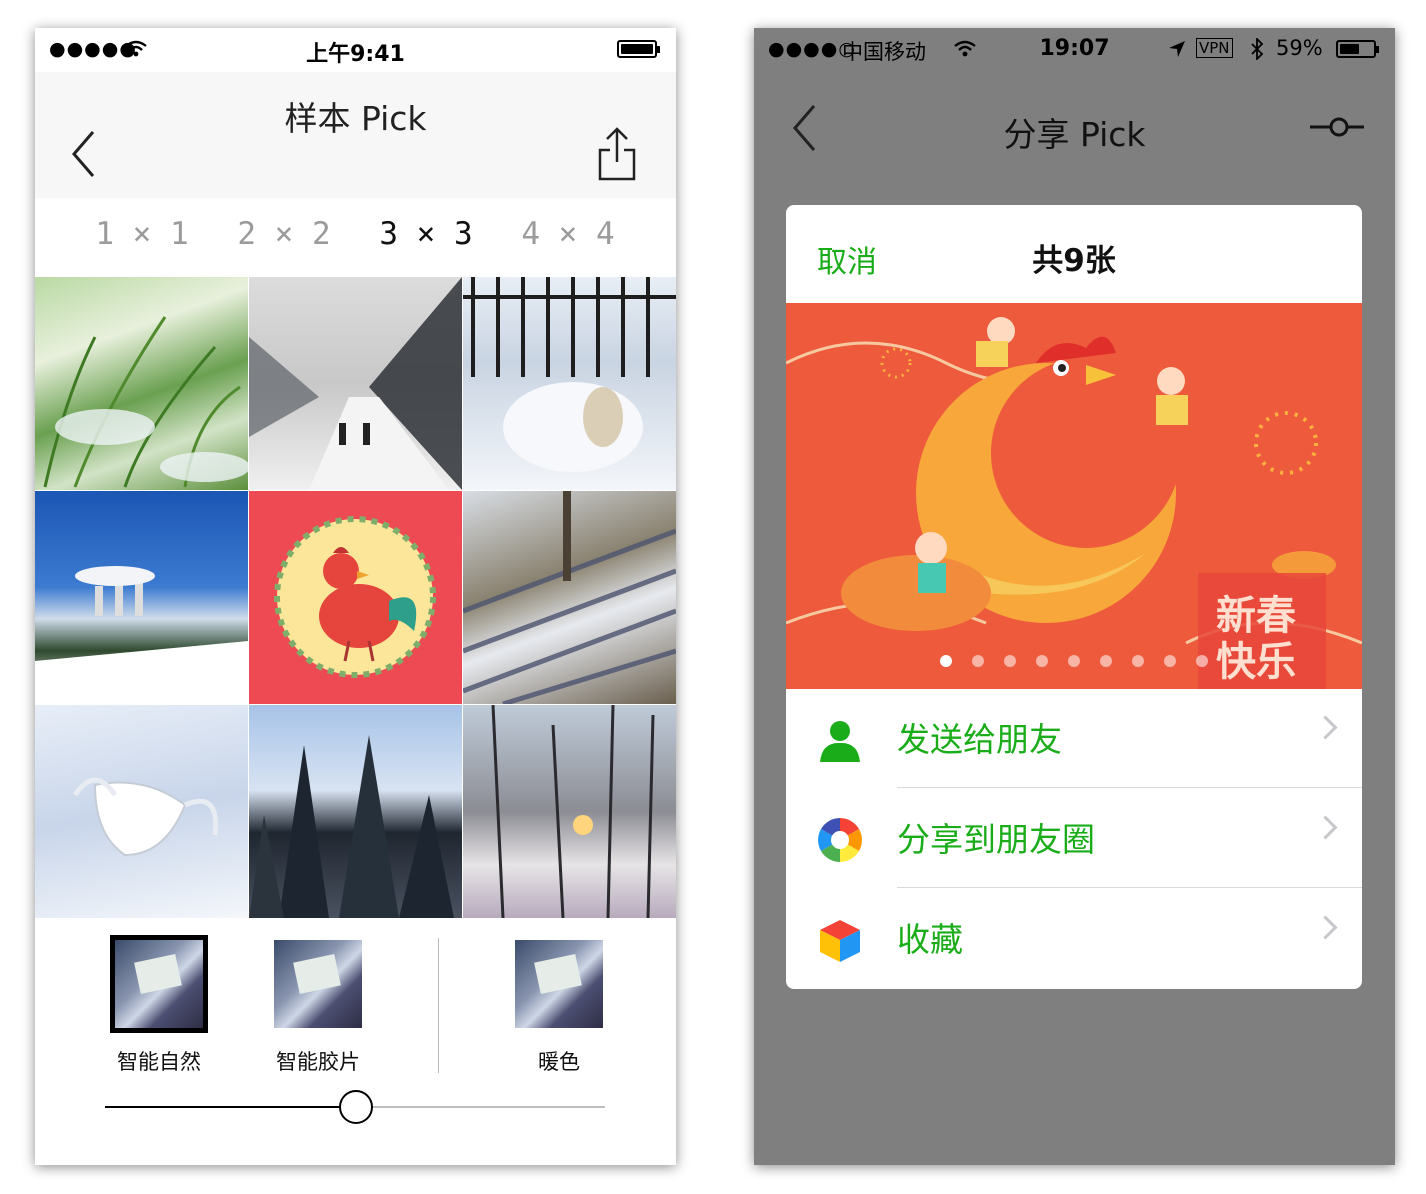 This screenshot has height=1194, width=1426. I want to click on intensity-slider, so click(355, 1107).